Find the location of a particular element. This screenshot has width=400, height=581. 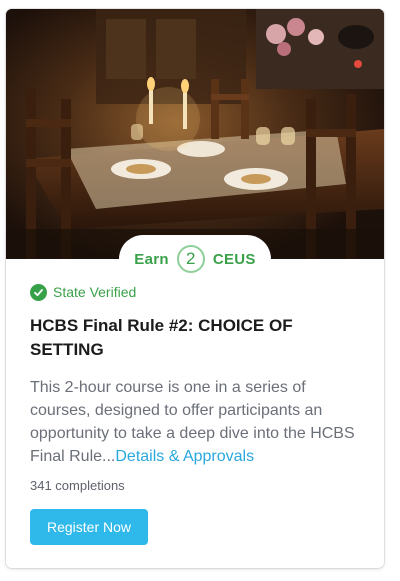

details-approvals-link: Details & Approvals is located at coordinates (184, 456).